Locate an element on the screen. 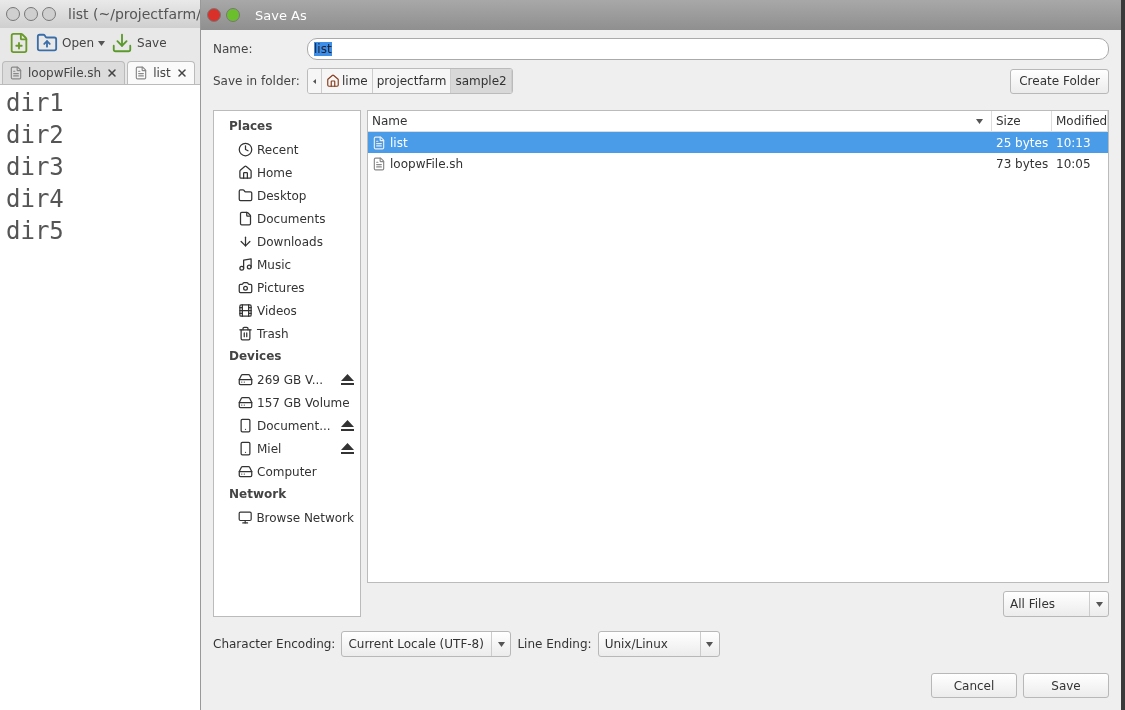 This screenshot has width=1125, height=710. encoding-dropdown: Current Locale (UTF-8) is located at coordinates (426, 644).